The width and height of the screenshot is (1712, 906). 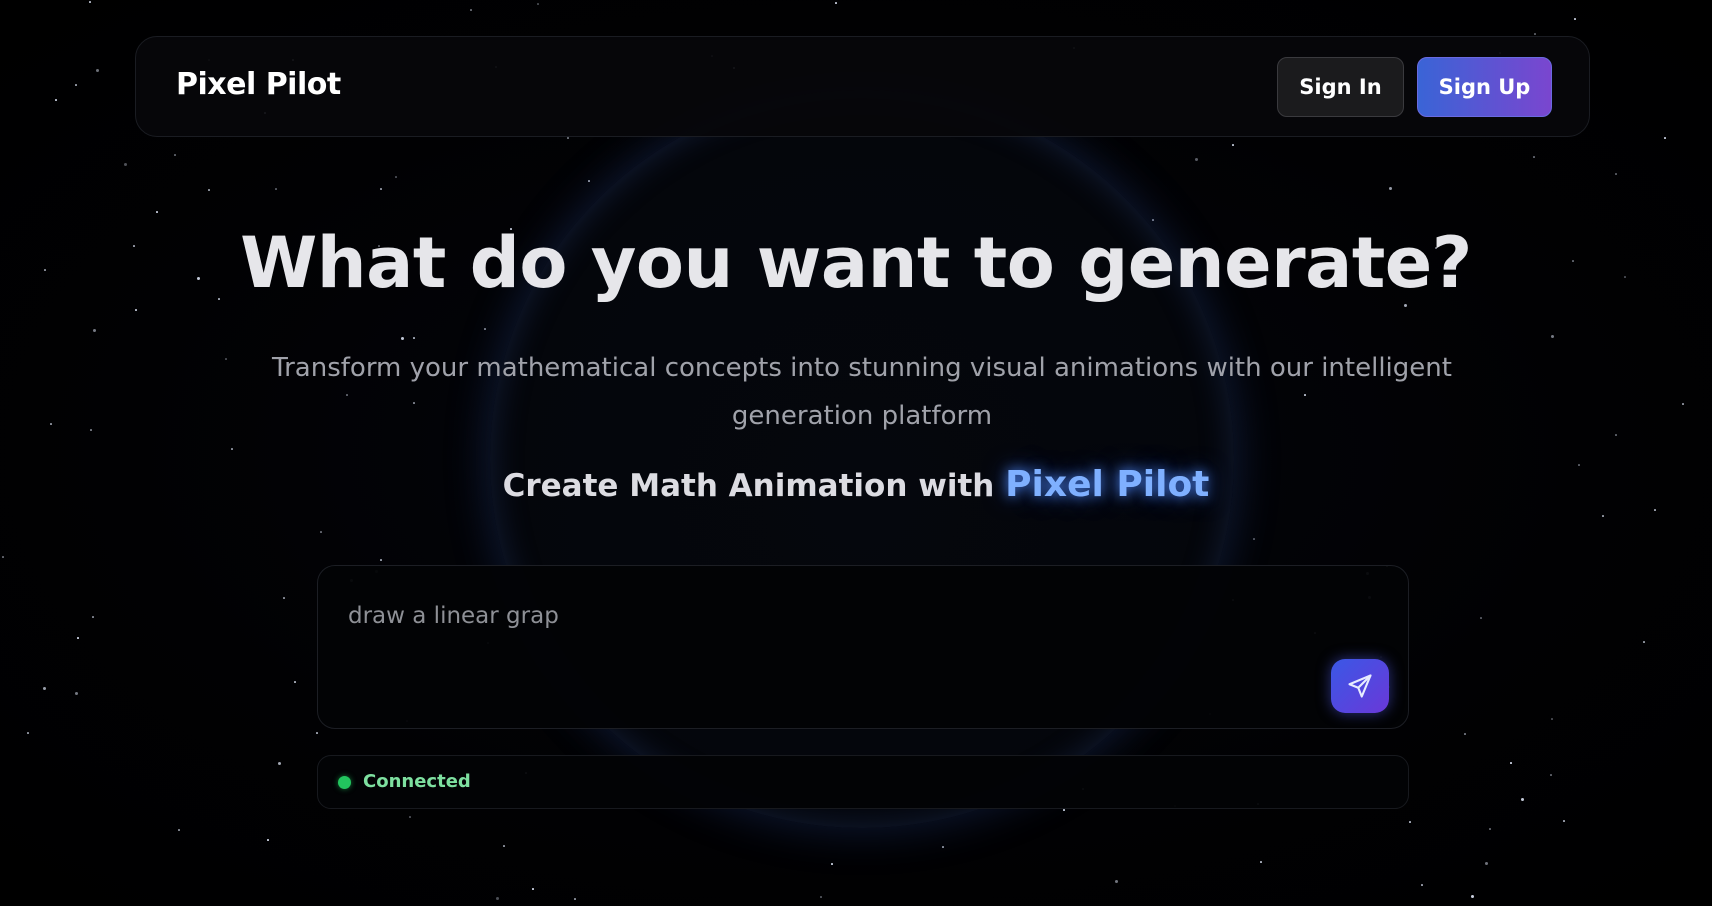 I want to click on brand-logo: Pixel Pilot, so click(x=258, y=84).